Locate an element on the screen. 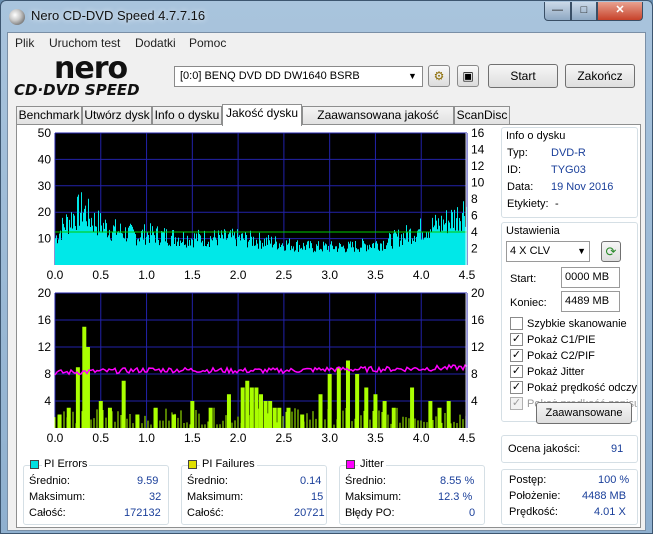  start-label: Start: is located at coordinates (523, 279).